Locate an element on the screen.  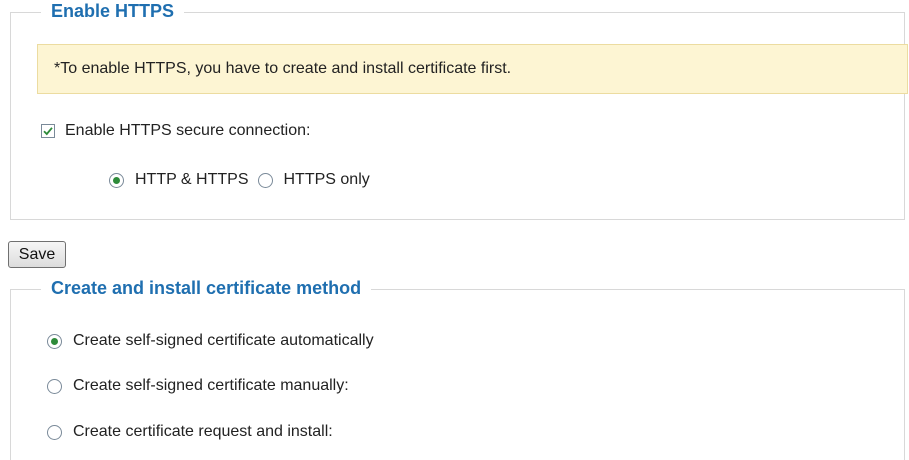
cert-manual-label: Create self-signed certificate manually: is located at coordinates (211, 385).